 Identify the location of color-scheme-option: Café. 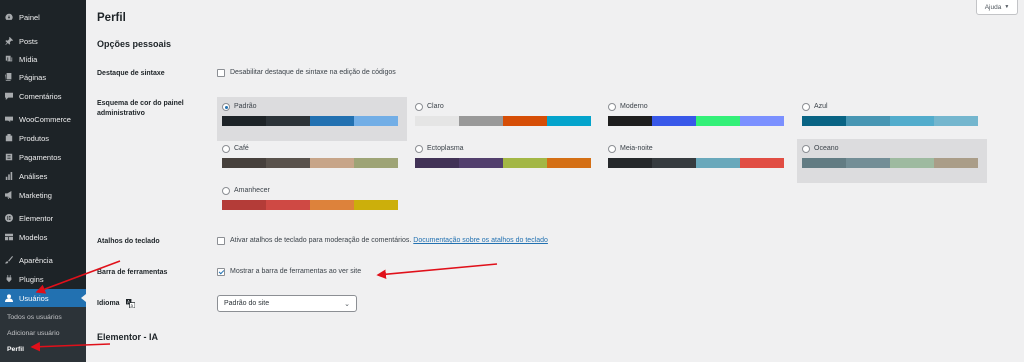
(312, 161).